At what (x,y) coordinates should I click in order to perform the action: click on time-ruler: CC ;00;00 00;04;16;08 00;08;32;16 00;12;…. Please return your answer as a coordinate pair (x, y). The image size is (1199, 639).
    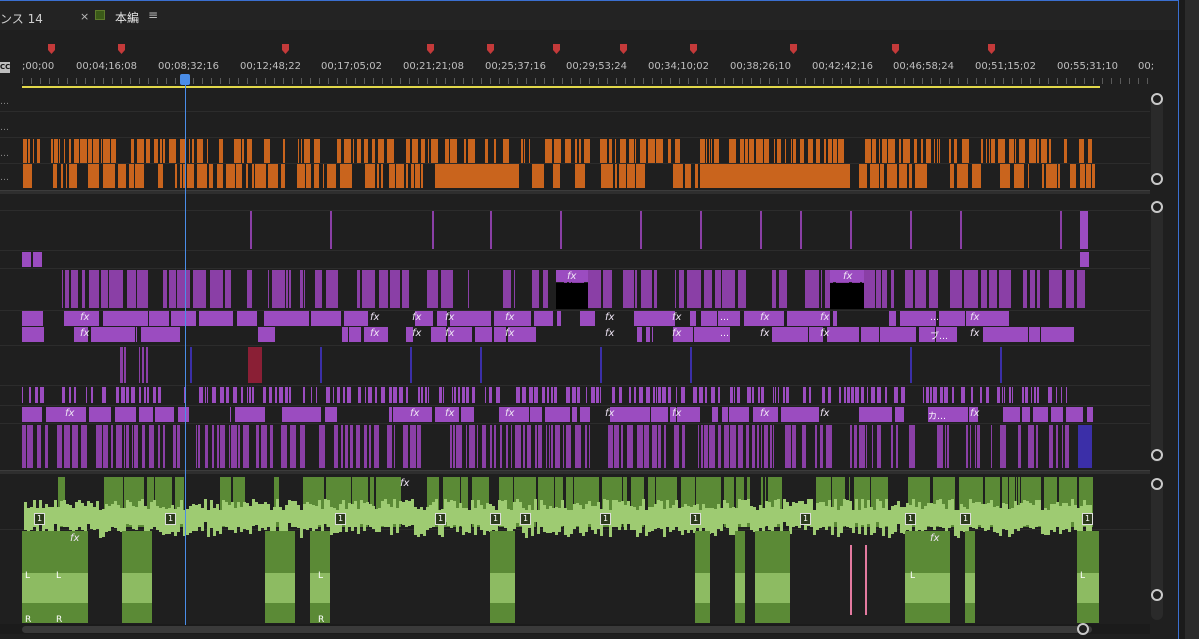
    Looking at the image, I should click on (589, 60).